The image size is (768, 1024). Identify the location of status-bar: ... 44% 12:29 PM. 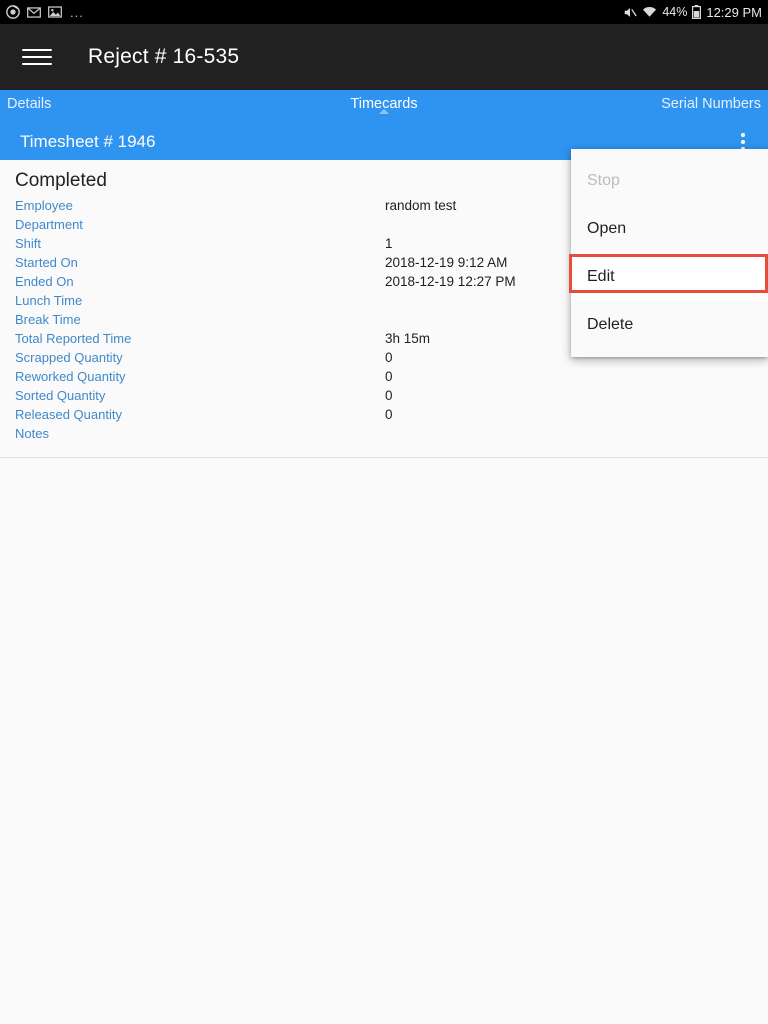
(384, 12).